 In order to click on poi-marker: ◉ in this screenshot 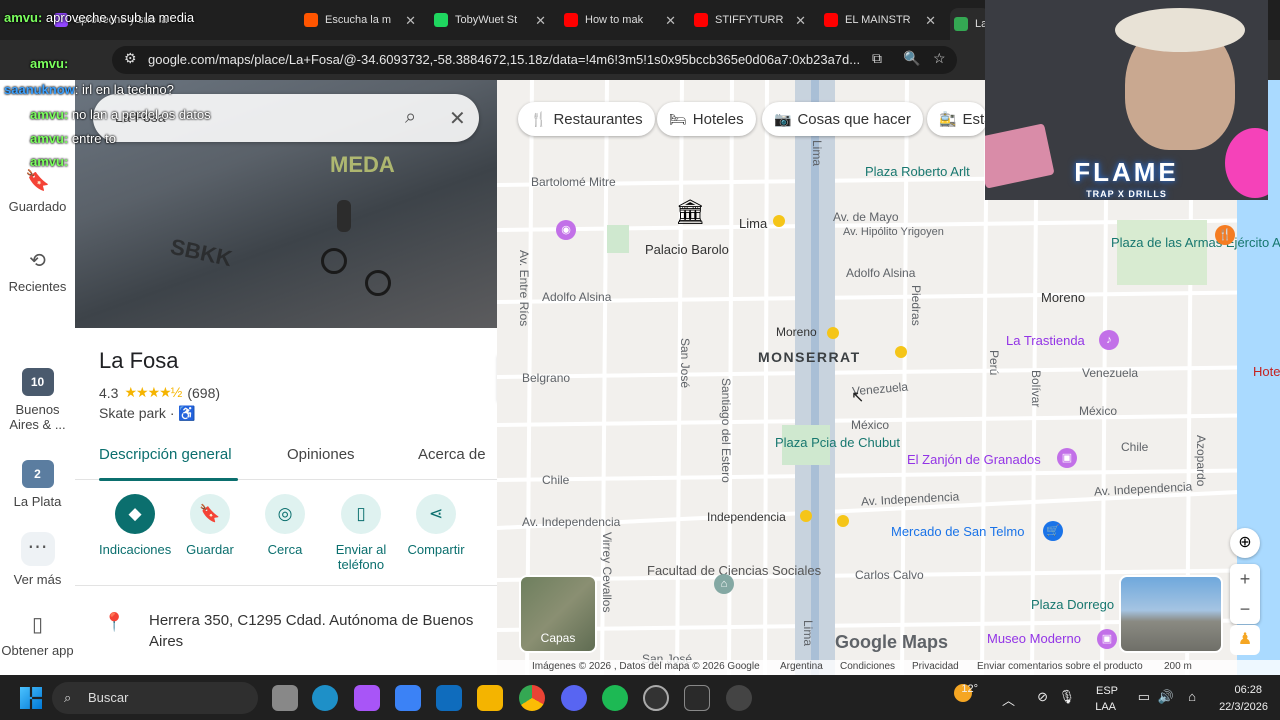, I will do `click(566, 230)`.